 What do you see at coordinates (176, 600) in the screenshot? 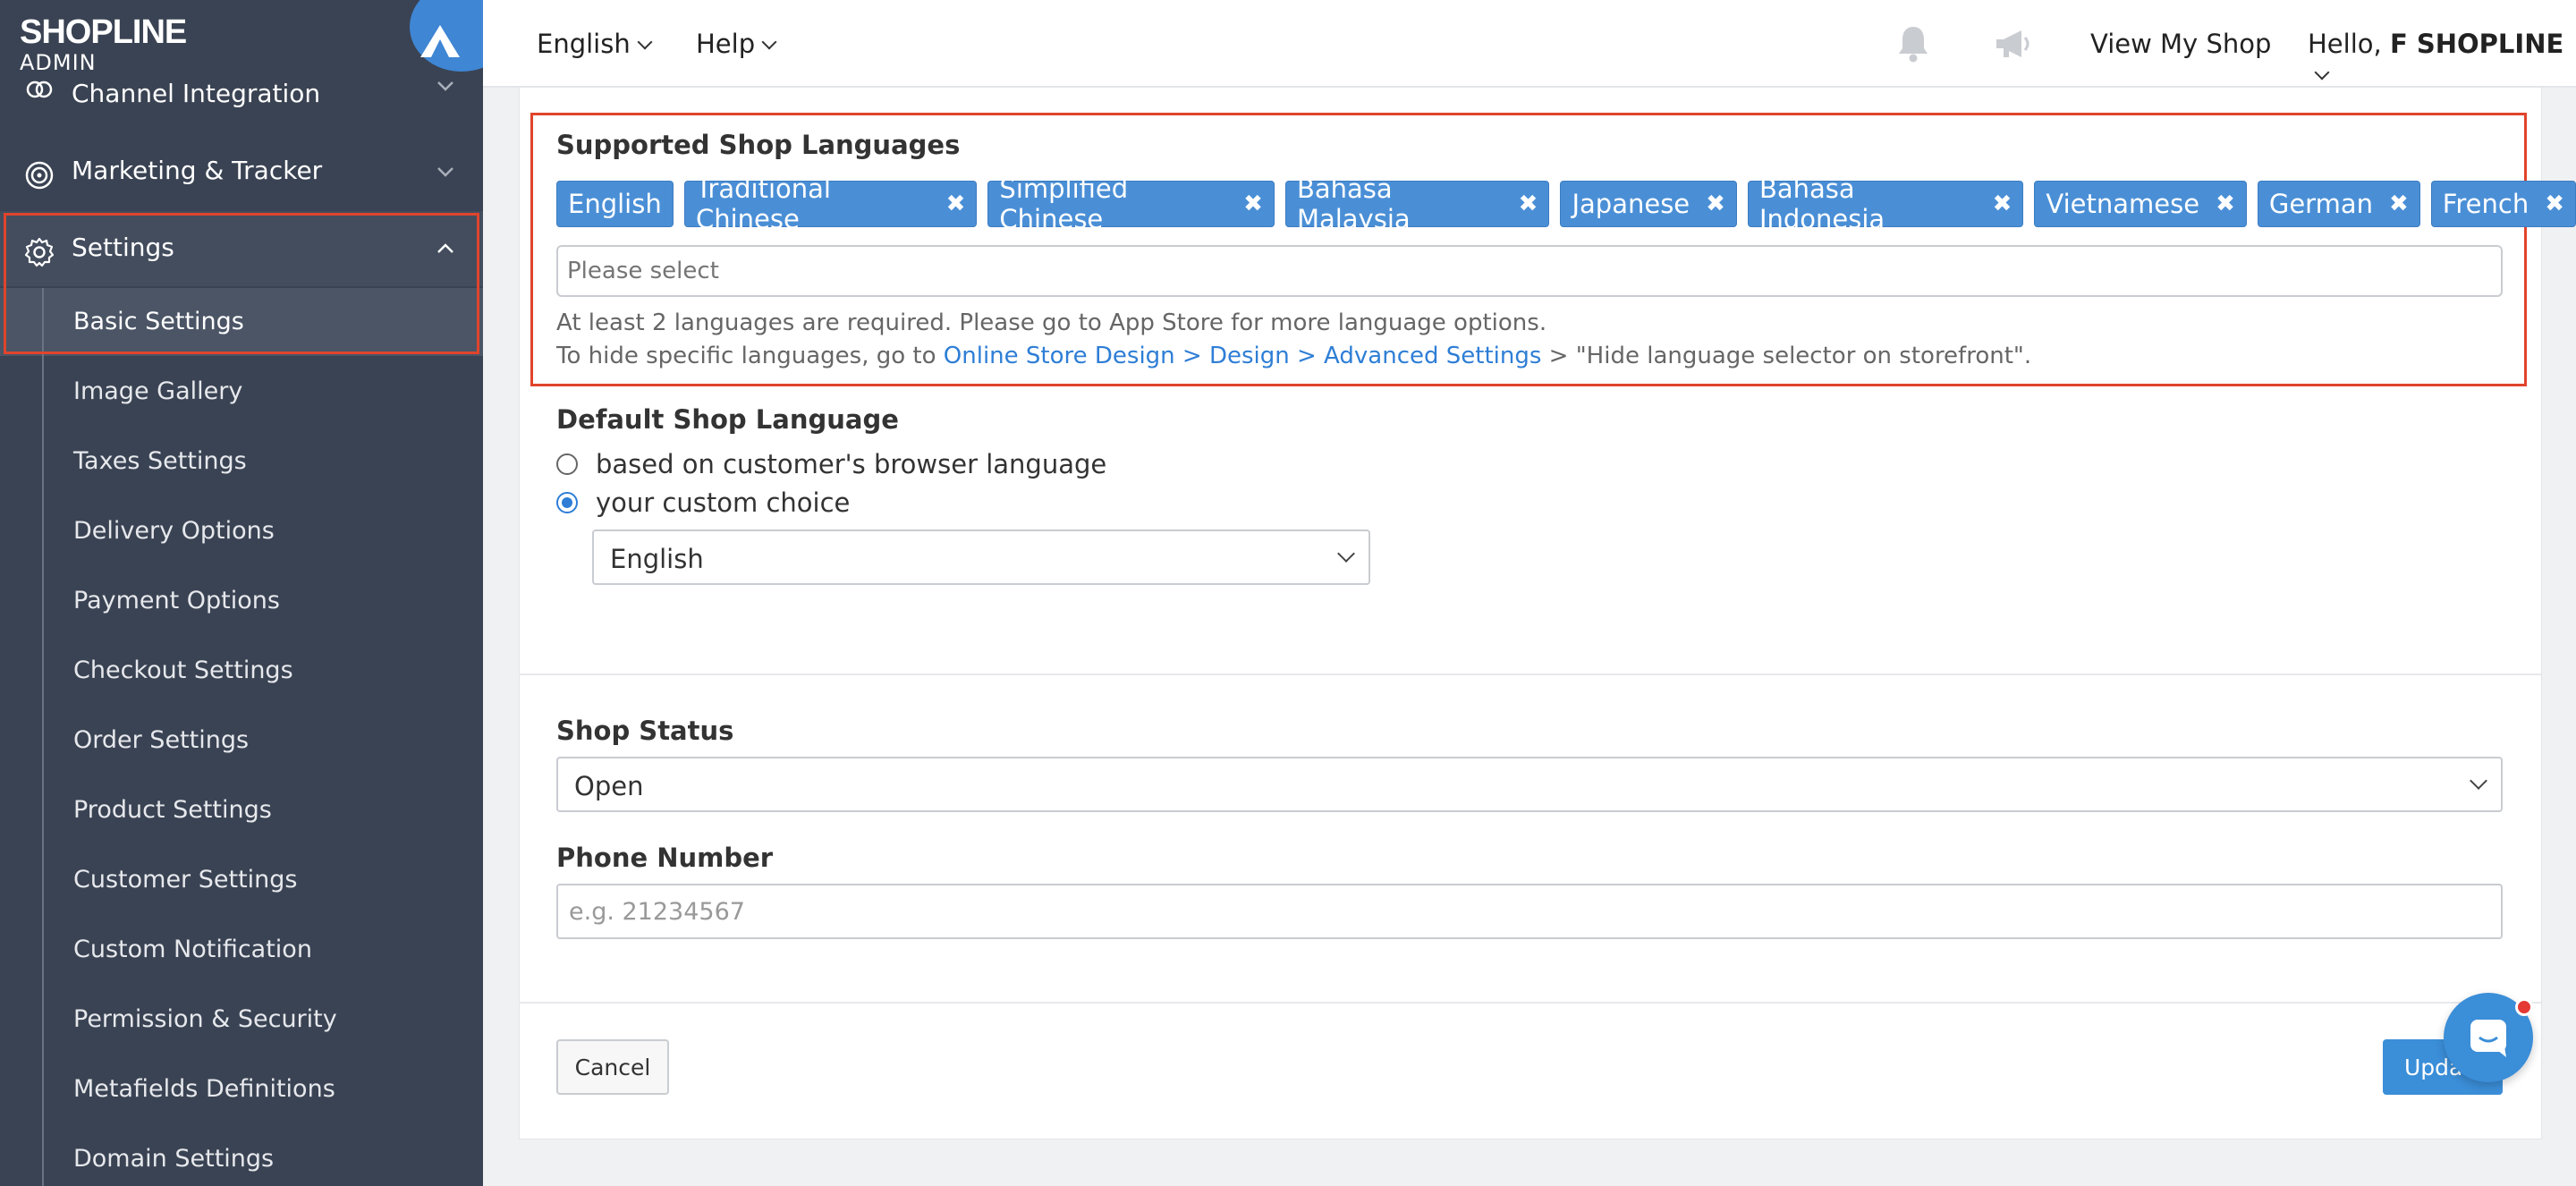
I see `sidebar-sub-payment-options: Payment Options` at bounding box center [176, 600].